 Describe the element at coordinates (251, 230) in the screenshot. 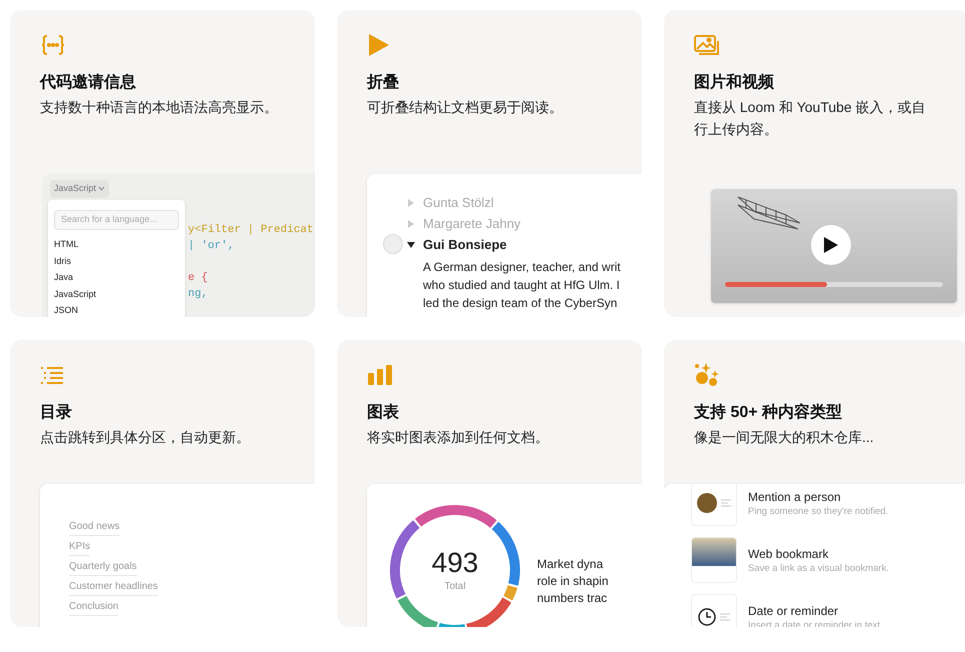

I see `code-line: y<Filter | Predicat` at that location.